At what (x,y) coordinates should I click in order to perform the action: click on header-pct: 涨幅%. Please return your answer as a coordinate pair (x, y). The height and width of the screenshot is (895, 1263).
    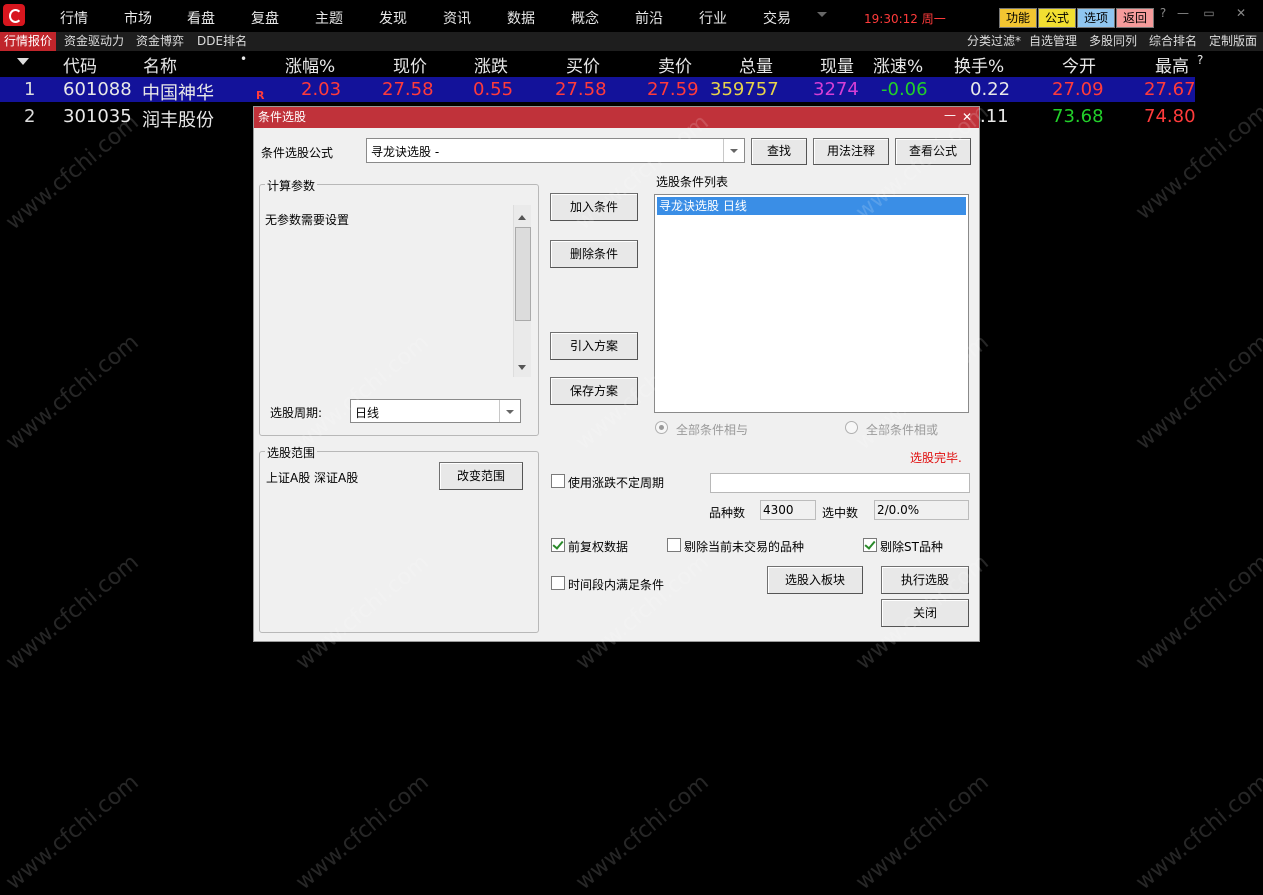
    Looking at the image, I should click on (310, 64).